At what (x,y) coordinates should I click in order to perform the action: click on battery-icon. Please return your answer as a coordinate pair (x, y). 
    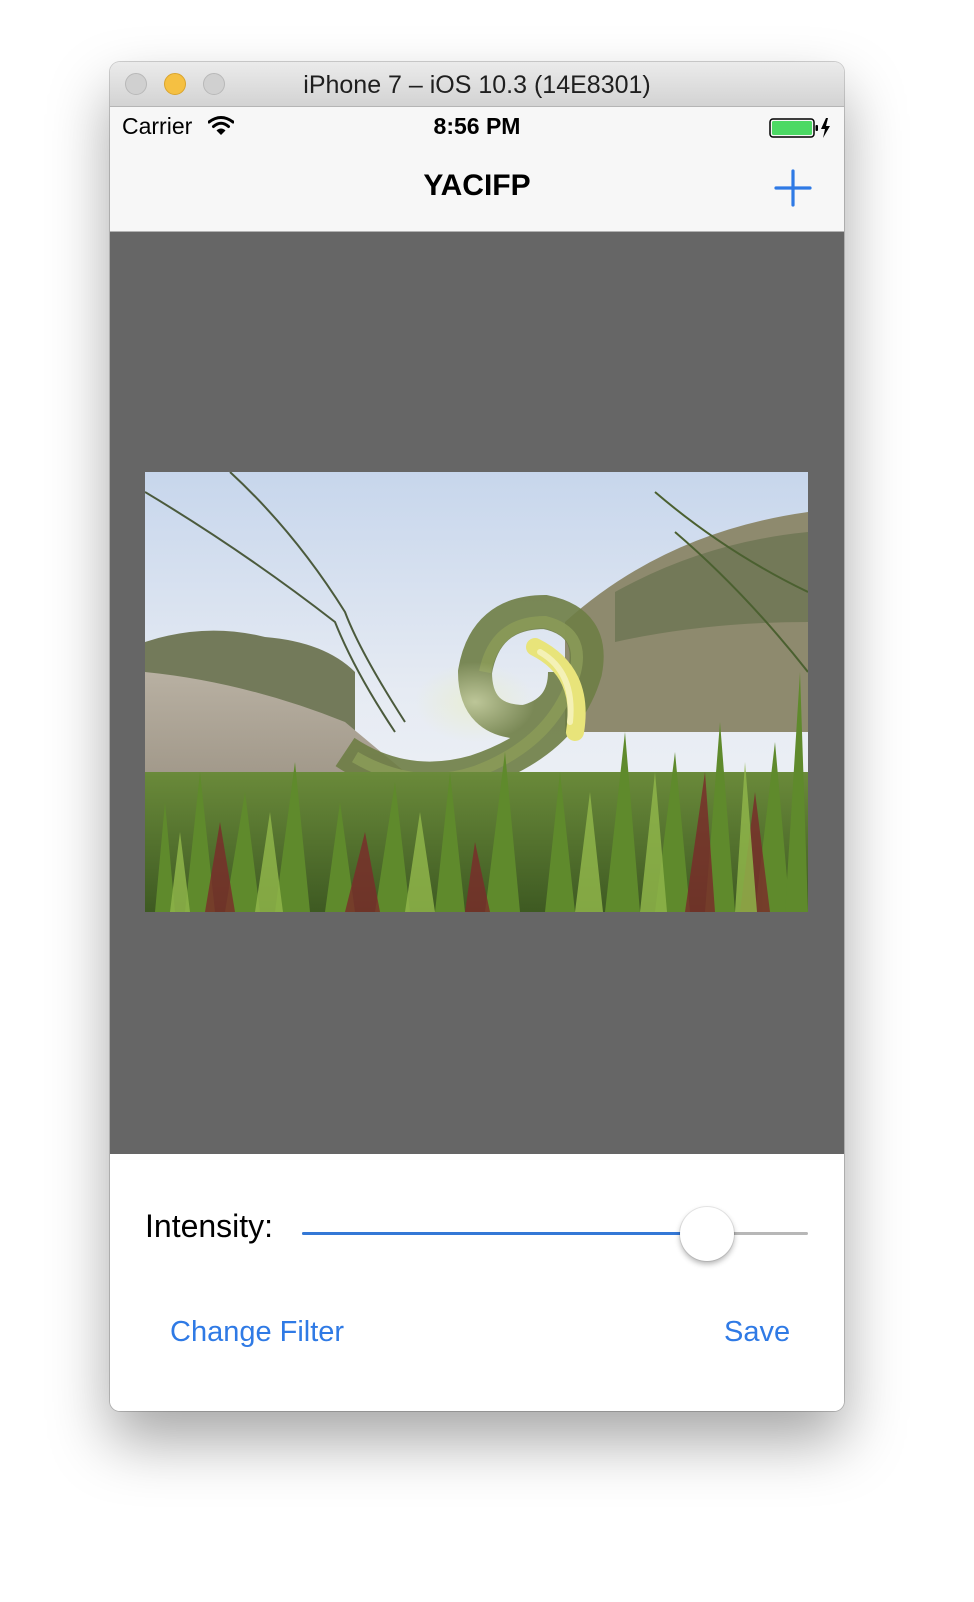
    Looking at the image, I should click on (799, 128).